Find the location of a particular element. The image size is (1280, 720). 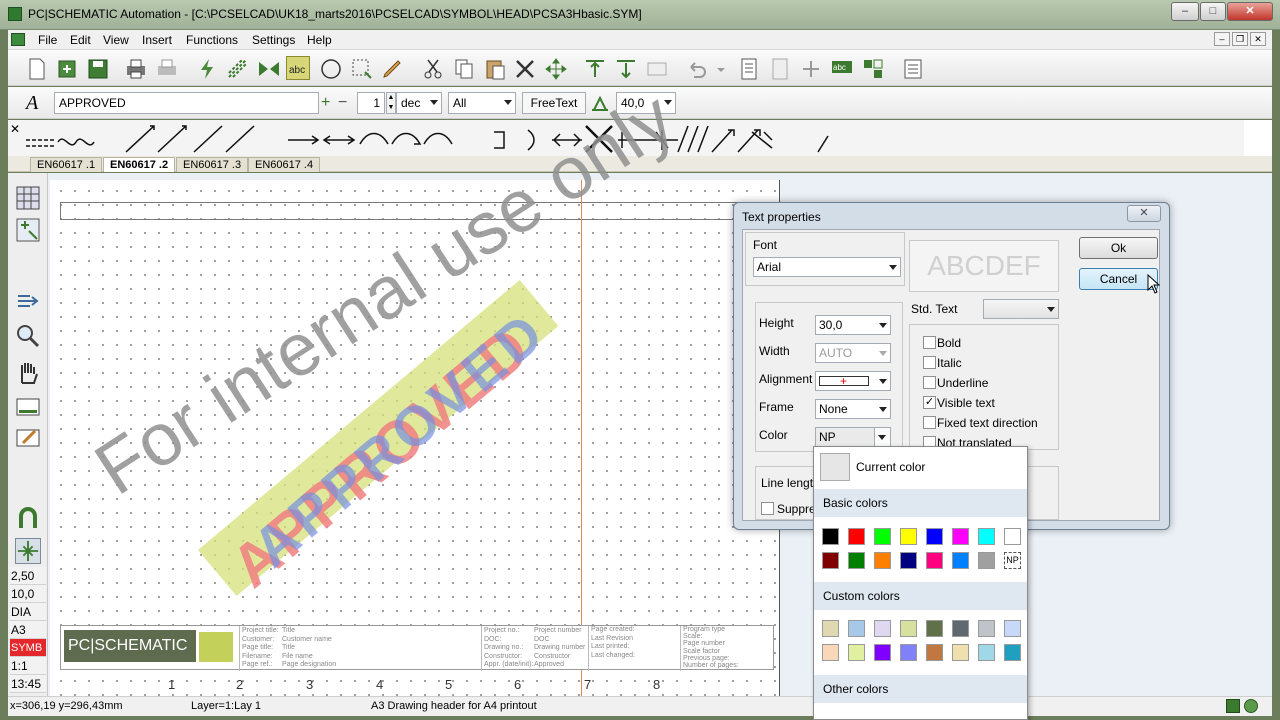

tab-en60617-1: EN60617 .1 is located at coordinates (66, 164).